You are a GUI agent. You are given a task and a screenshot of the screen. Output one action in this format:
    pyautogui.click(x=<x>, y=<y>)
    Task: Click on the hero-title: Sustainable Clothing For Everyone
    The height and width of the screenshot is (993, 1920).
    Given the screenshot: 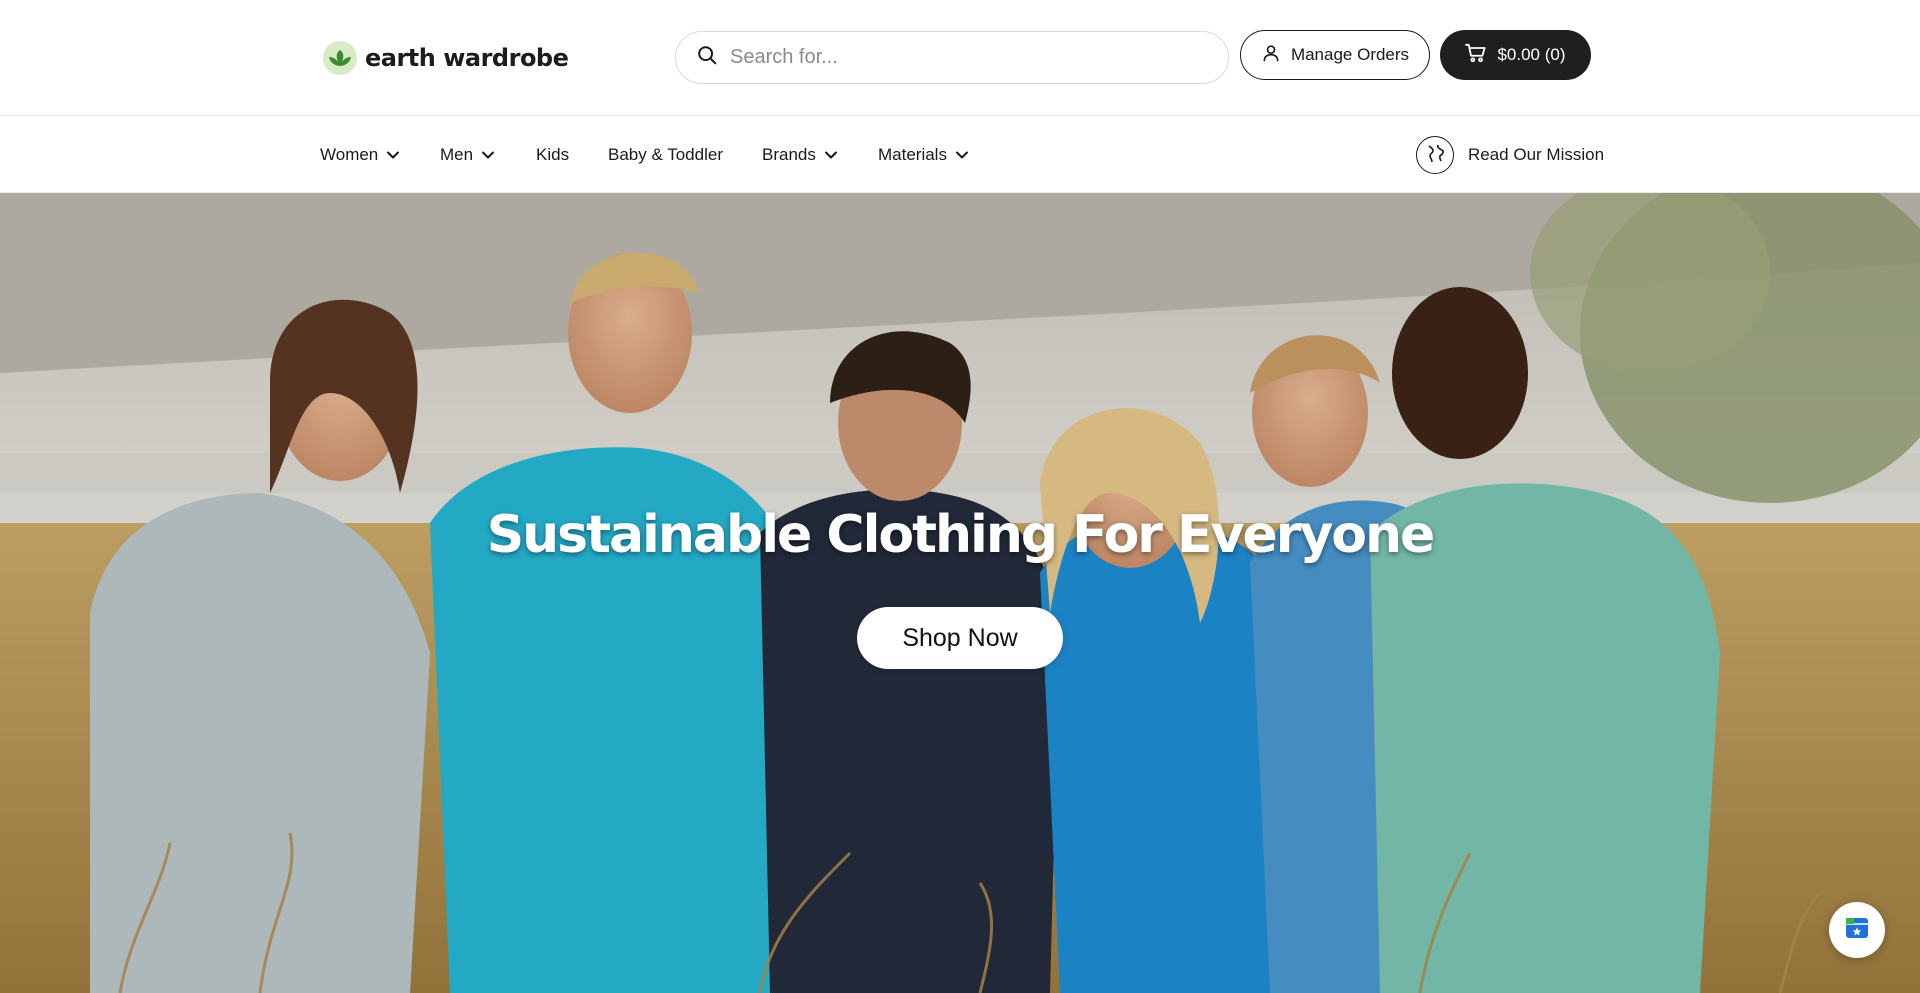 What is the action you would take?
    pyautogui.click(x=961, y=535)
    